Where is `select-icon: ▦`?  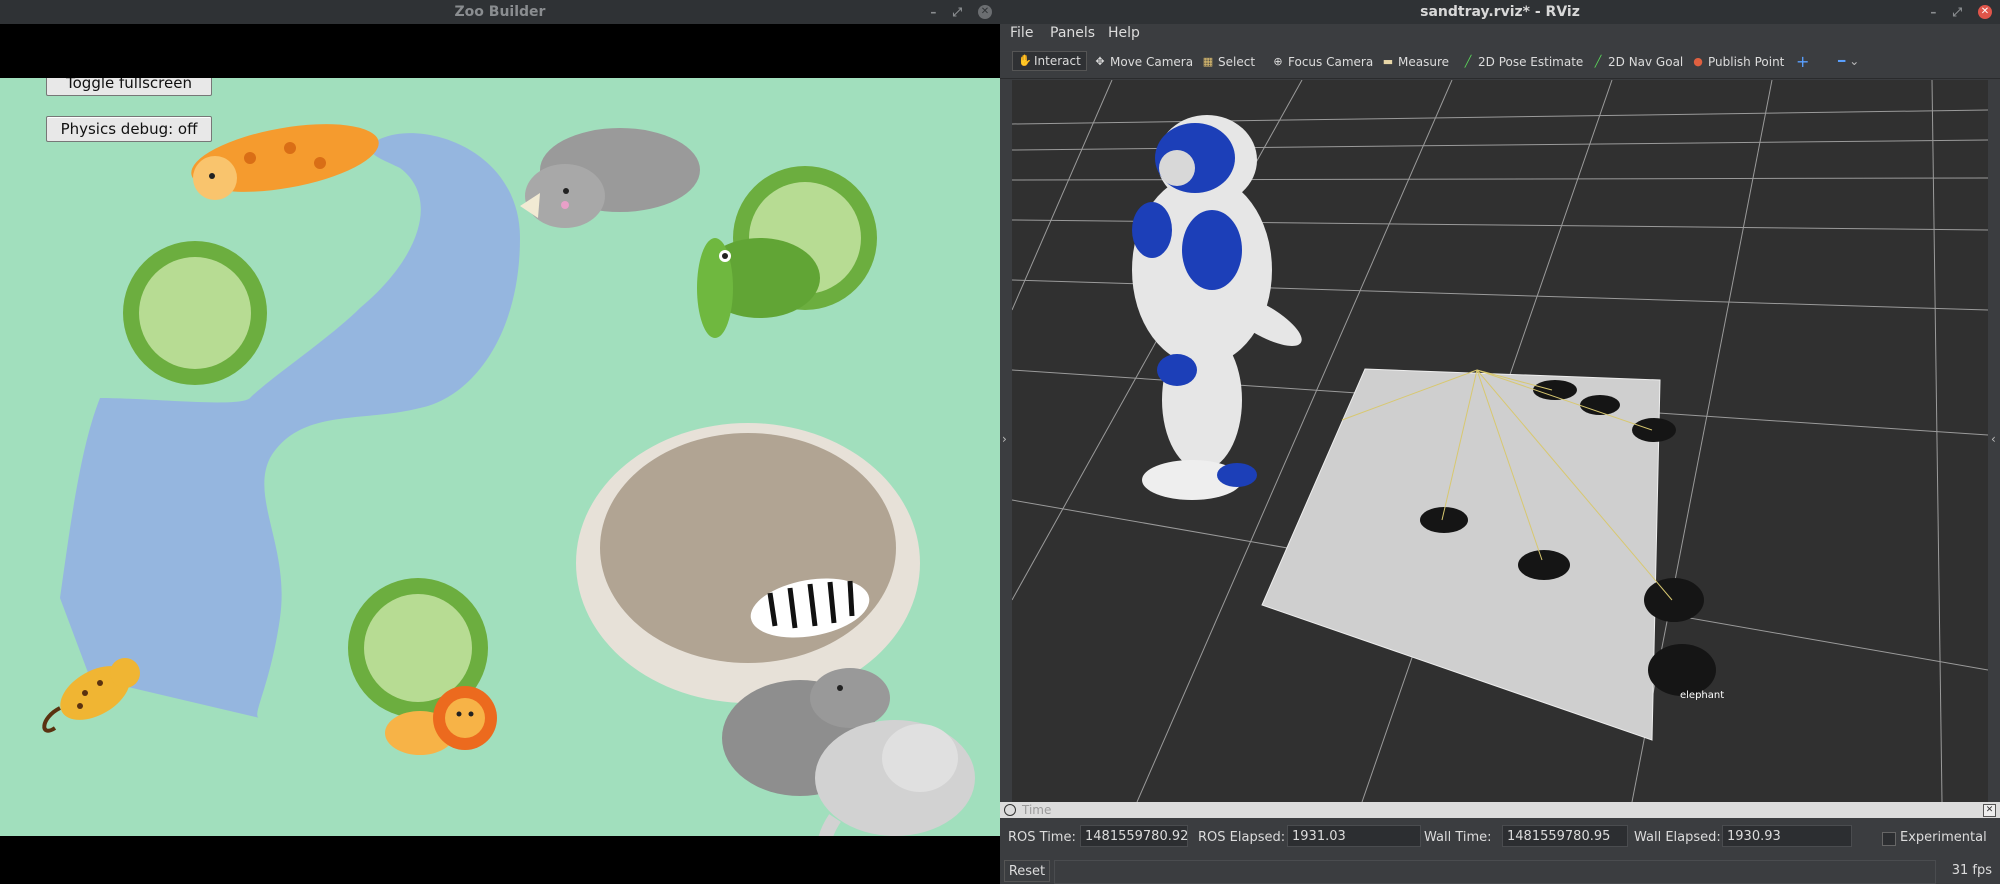
select-icon: ▦ is located at coordinates (1208, 61).